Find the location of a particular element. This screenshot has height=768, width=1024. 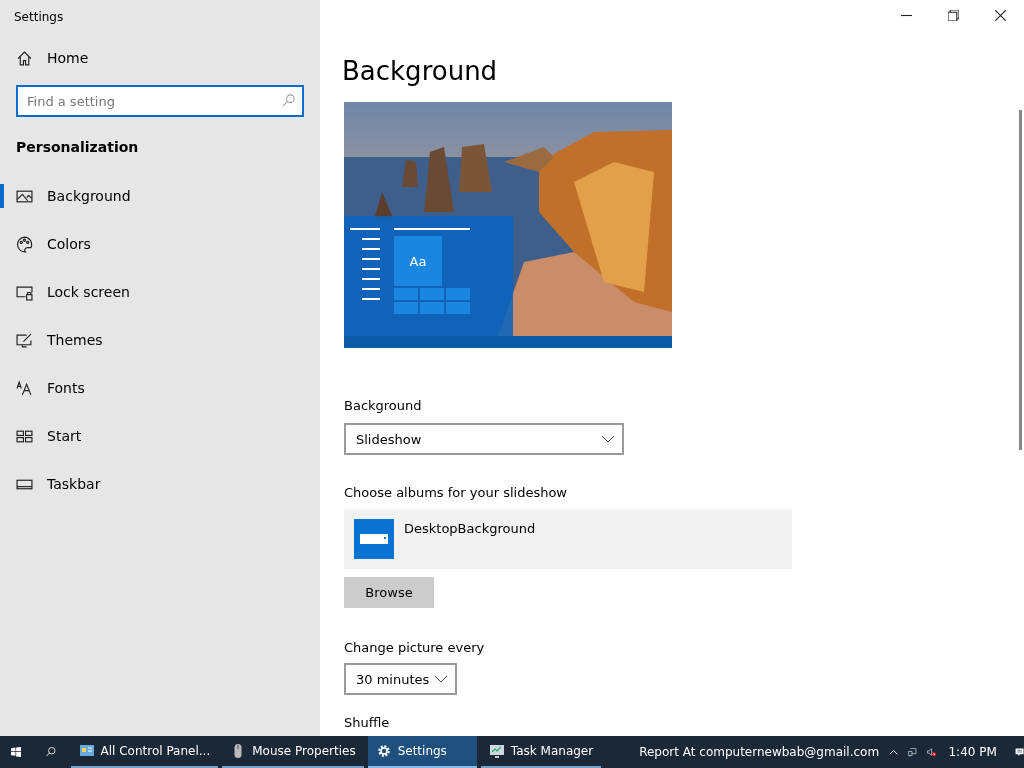

search-icon is located at coordinates (288, 100).